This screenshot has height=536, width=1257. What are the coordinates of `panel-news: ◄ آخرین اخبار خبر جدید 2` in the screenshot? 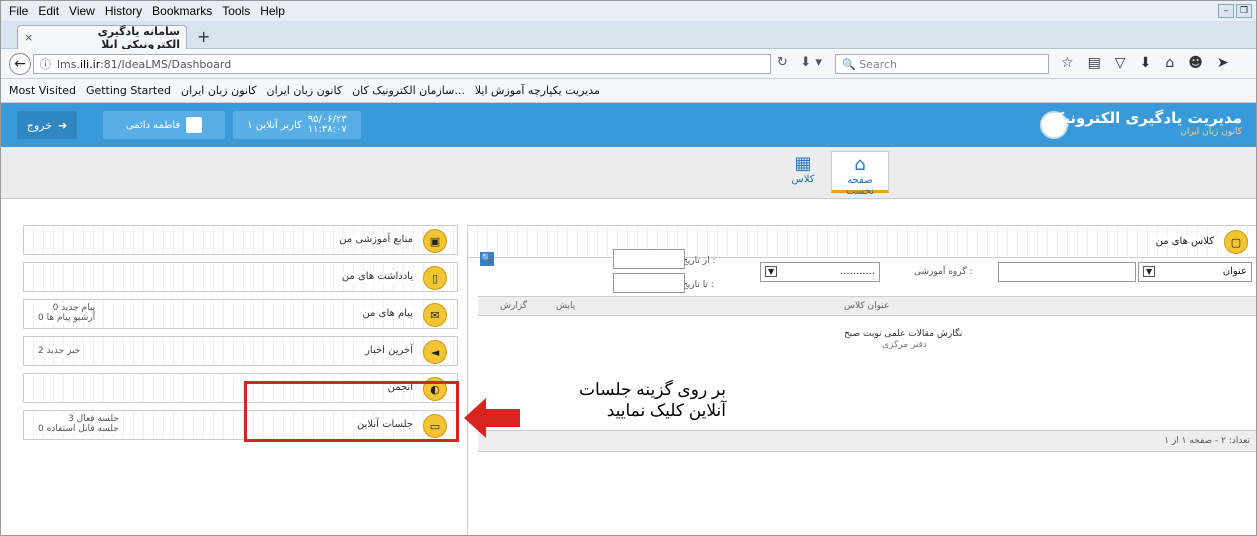 It's located at (240, 351).